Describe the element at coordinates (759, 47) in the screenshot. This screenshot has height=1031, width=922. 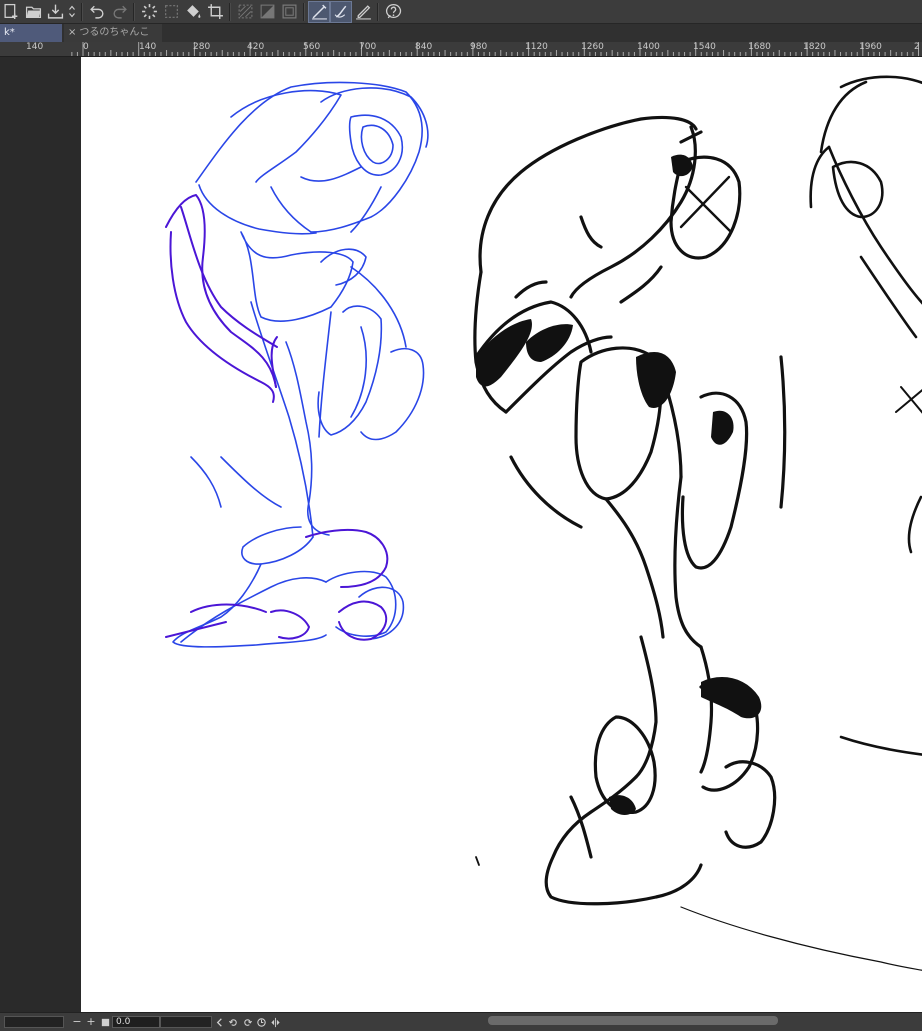
I see `ruler-label: 1680` at that location.